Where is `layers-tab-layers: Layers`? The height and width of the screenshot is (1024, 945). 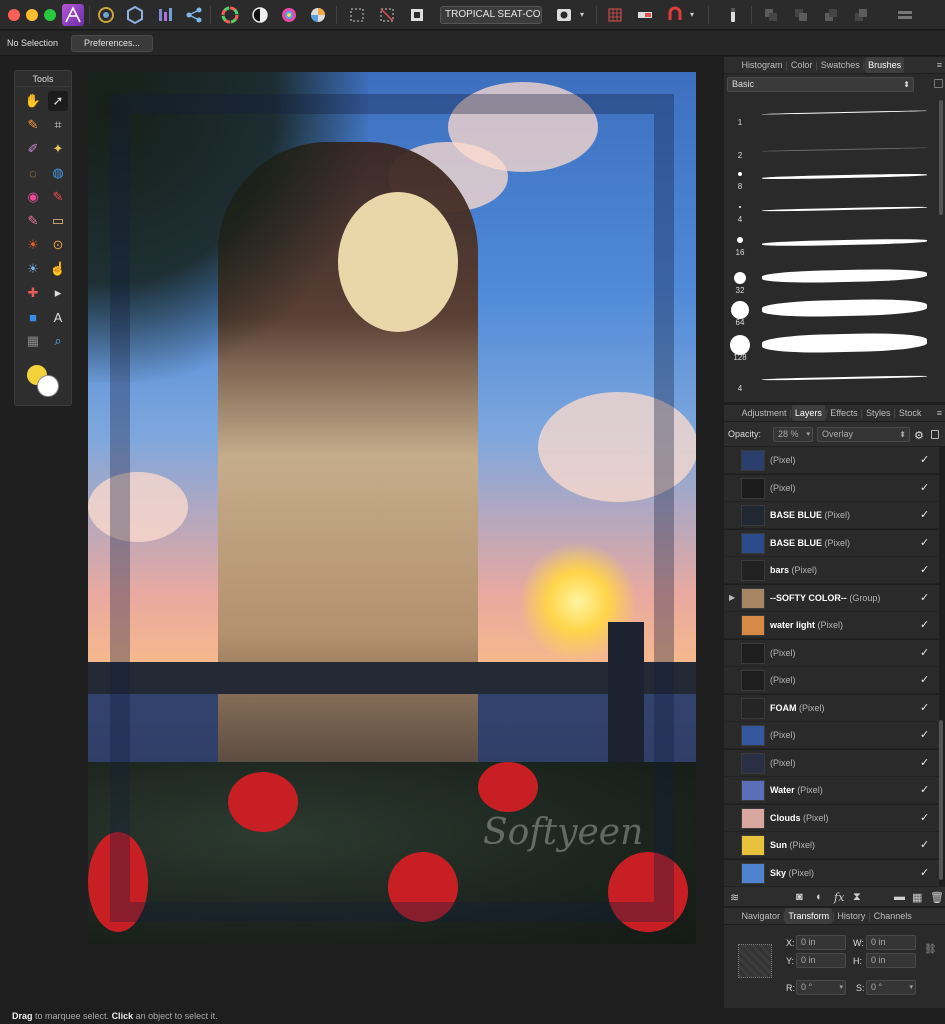
layers-tab-layers: Layers is located at coordinates (808, 413).